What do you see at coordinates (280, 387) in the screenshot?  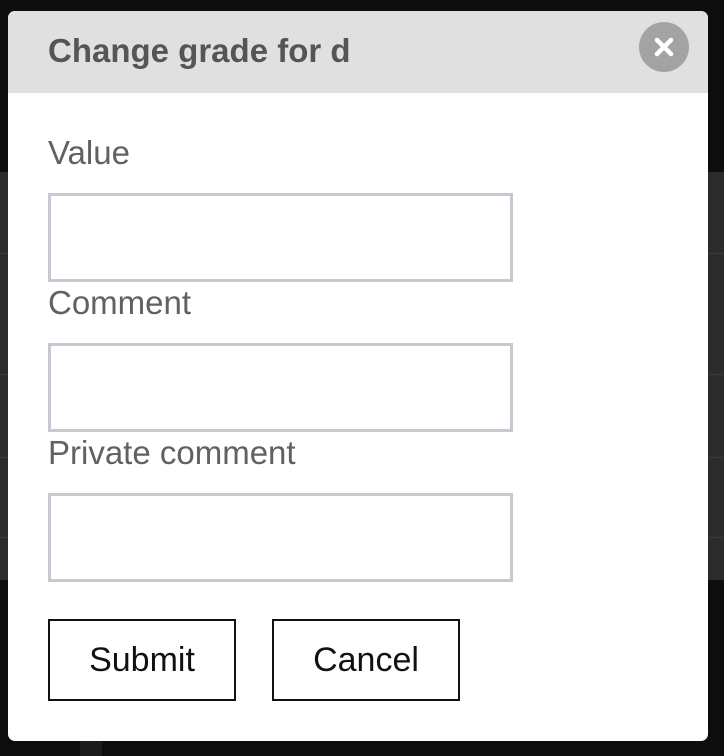 I see `comment-input` at bounding box center [280, 387].